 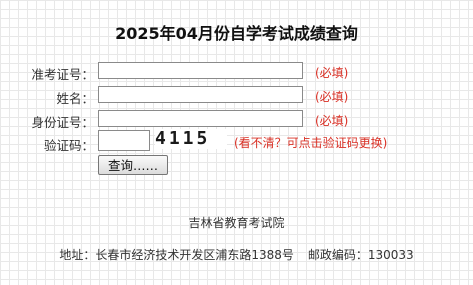 What do you see at coordinates (200, 118) in the screenshot?
I see `id-number-input` at bounding box center [200, 118].